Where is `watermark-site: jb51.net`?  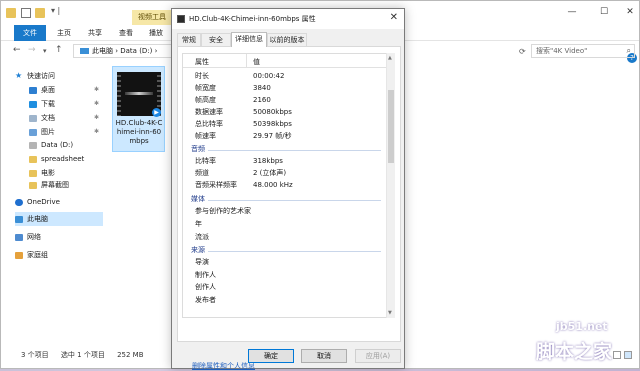
watermark-site: jb51.net is located at coordinates (582, 326).